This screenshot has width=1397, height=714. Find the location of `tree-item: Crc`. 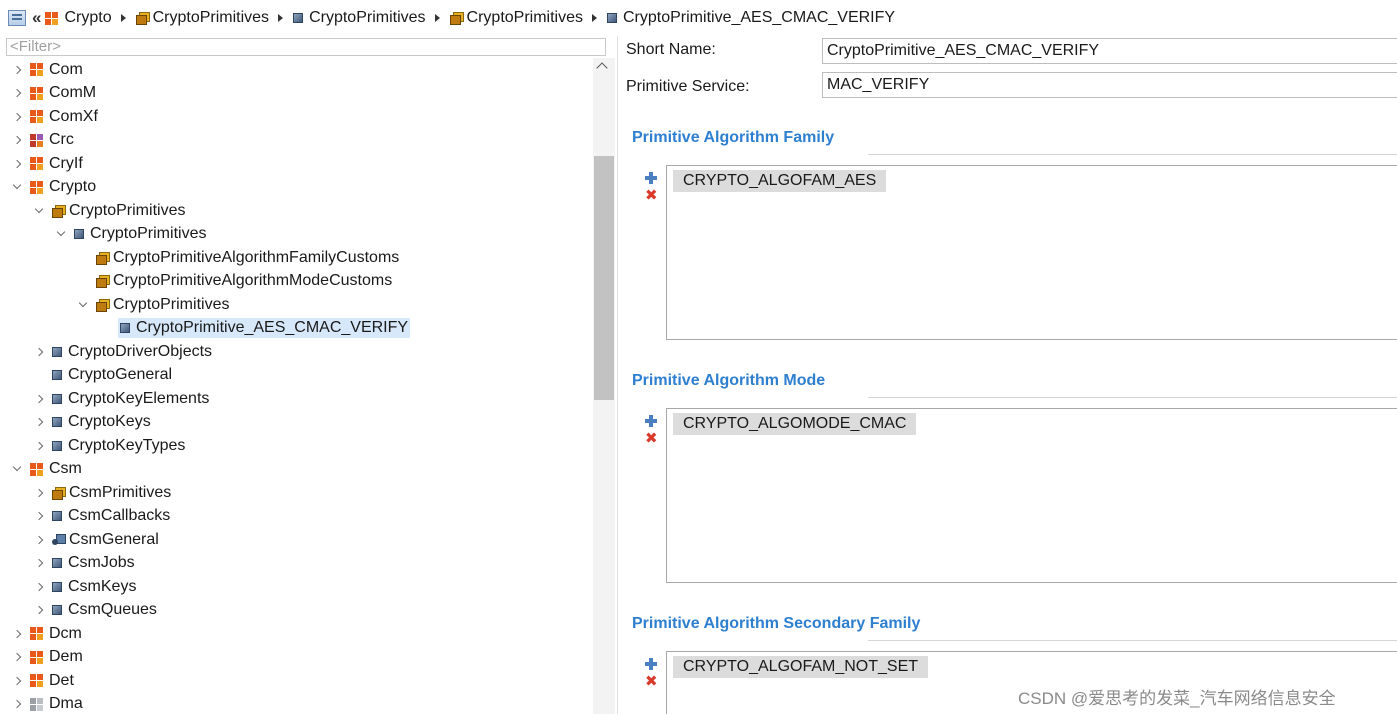

tree-item: Crc is located at coordinates (43, 141).